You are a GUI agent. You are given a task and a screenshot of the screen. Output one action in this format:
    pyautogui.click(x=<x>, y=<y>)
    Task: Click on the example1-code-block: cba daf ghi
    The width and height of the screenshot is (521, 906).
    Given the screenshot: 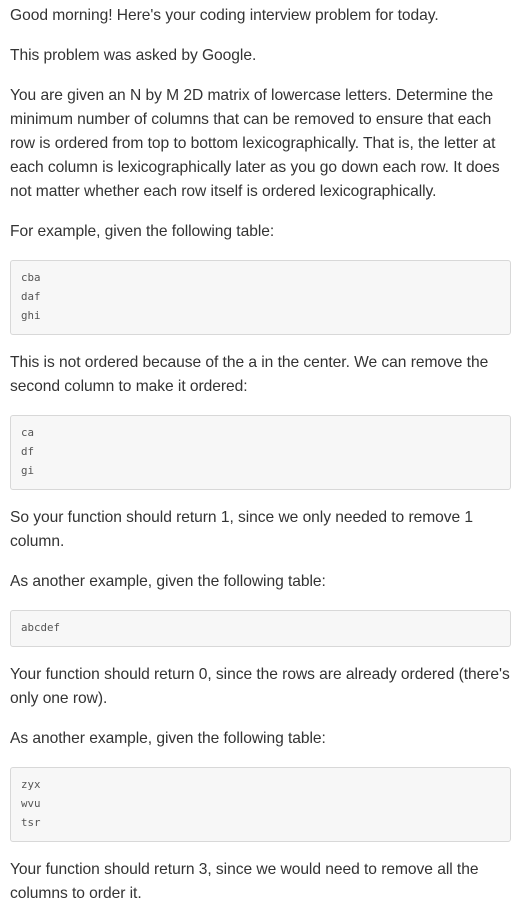 What is the action you would take?
    pyautogui.click(x=260, y=297)
    